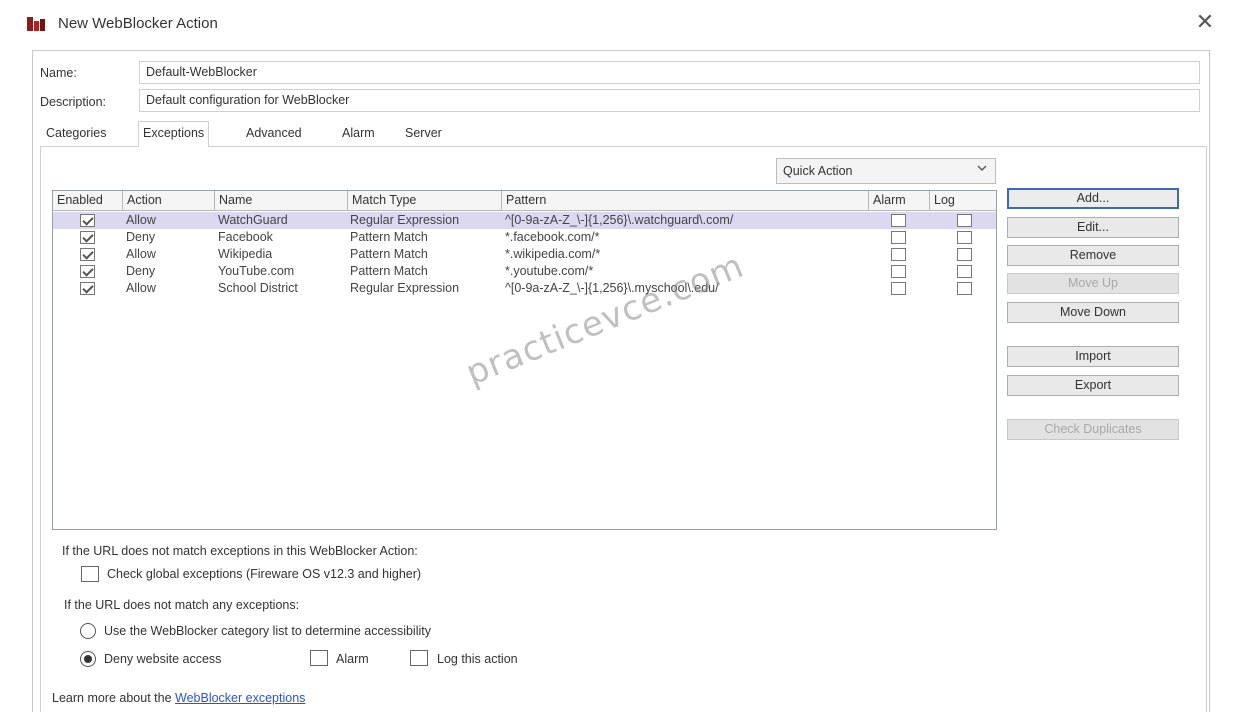  Describe the element at coordinates (36, 24) in the screenshot. I see `webblocker-app-icon` at that location.